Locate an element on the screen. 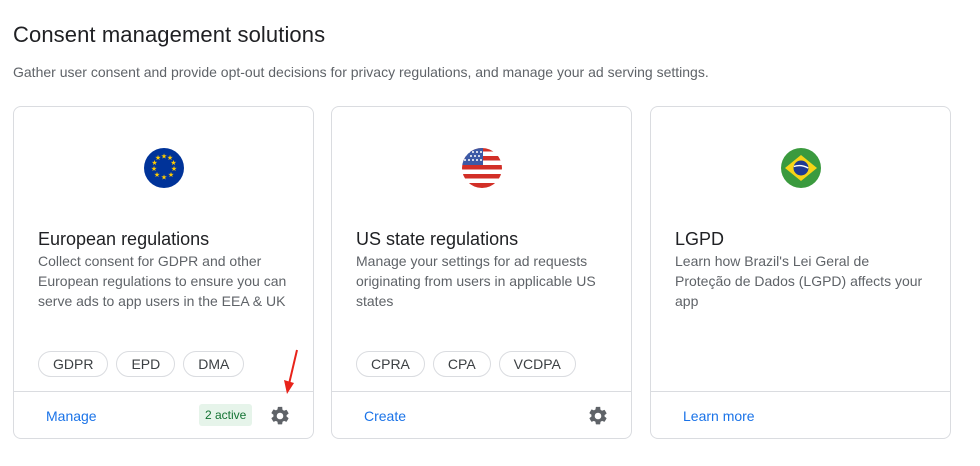 The width and height of the screenshot is (980, 466). card-footer: Learn more is located at coordinates (800, 415).